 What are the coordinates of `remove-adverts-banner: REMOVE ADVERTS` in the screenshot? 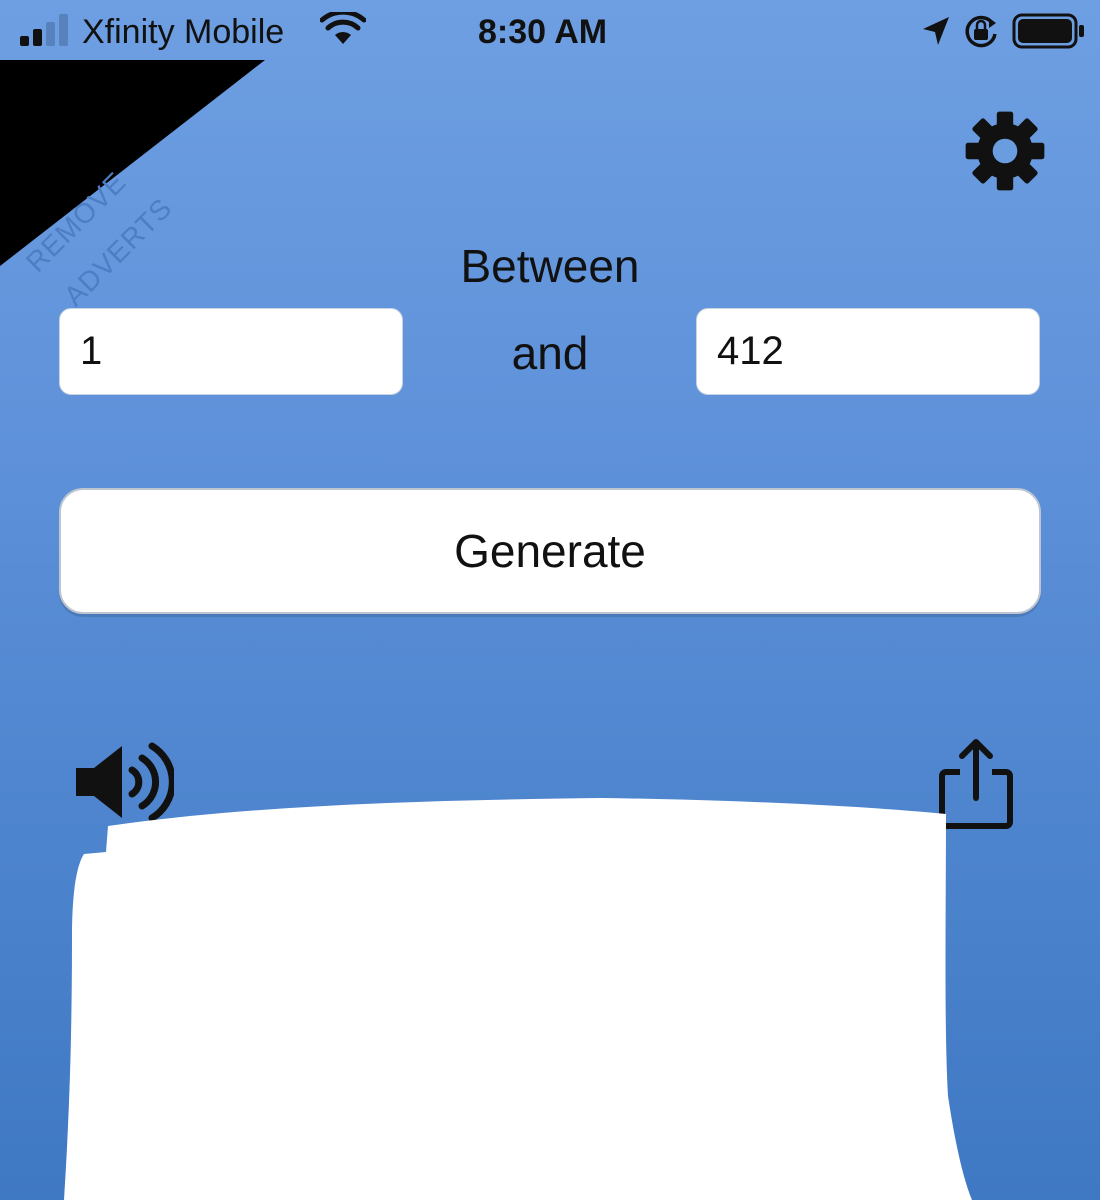 It's located at (132, 186).